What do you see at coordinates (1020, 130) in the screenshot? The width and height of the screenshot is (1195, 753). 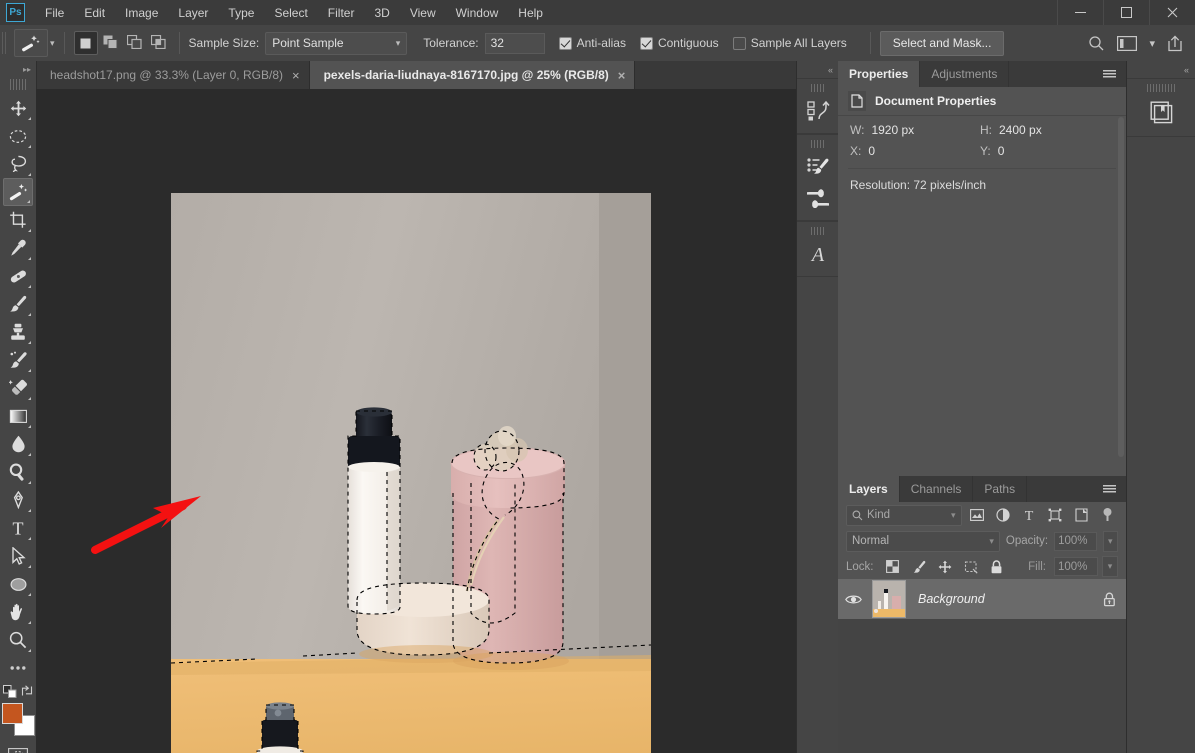 I see `height-value: 2400 px` at bounding box center [1020, 130].